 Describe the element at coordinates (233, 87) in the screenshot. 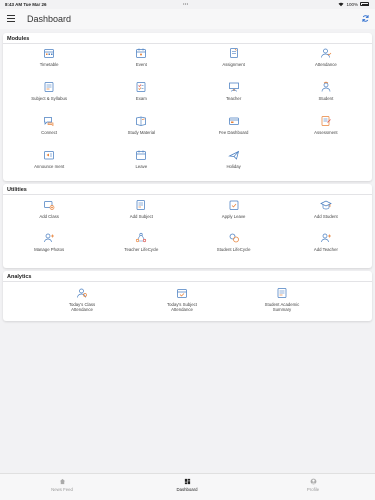

I see `teacher-icon` at that location.